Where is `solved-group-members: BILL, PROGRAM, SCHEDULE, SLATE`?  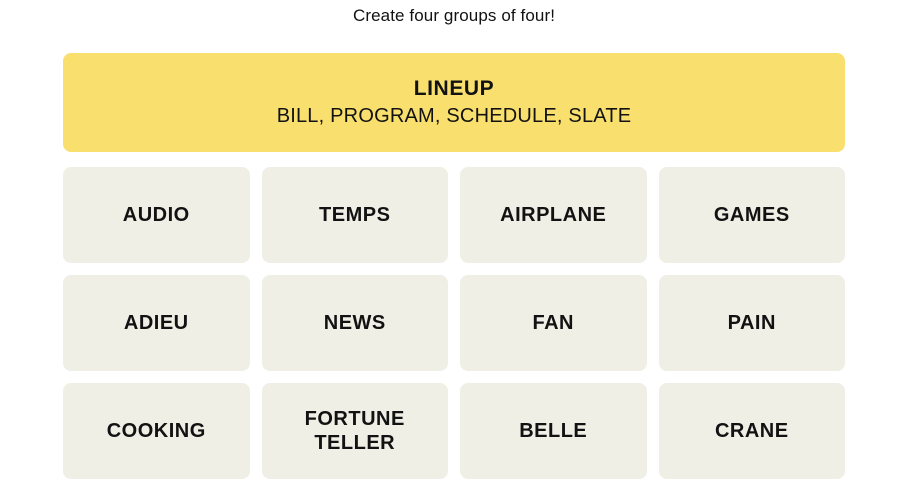 solved-group-members: BILL, PROGRAM, SCHEDULE, SLATE is located at coordinates (454, 116).